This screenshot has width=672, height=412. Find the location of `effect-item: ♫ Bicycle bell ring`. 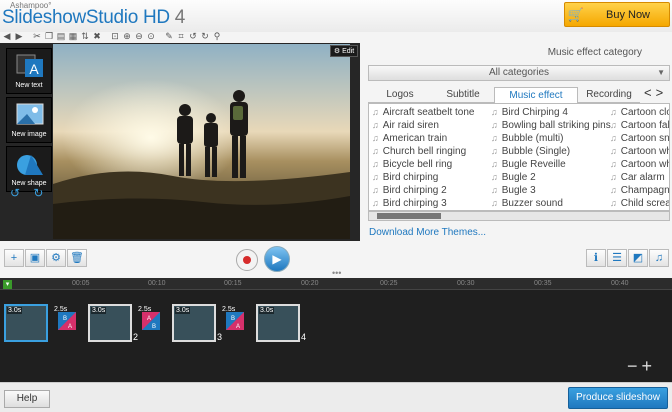

effect-item: ♫ Bicycle bell ring is located at coordinates (423, 164).